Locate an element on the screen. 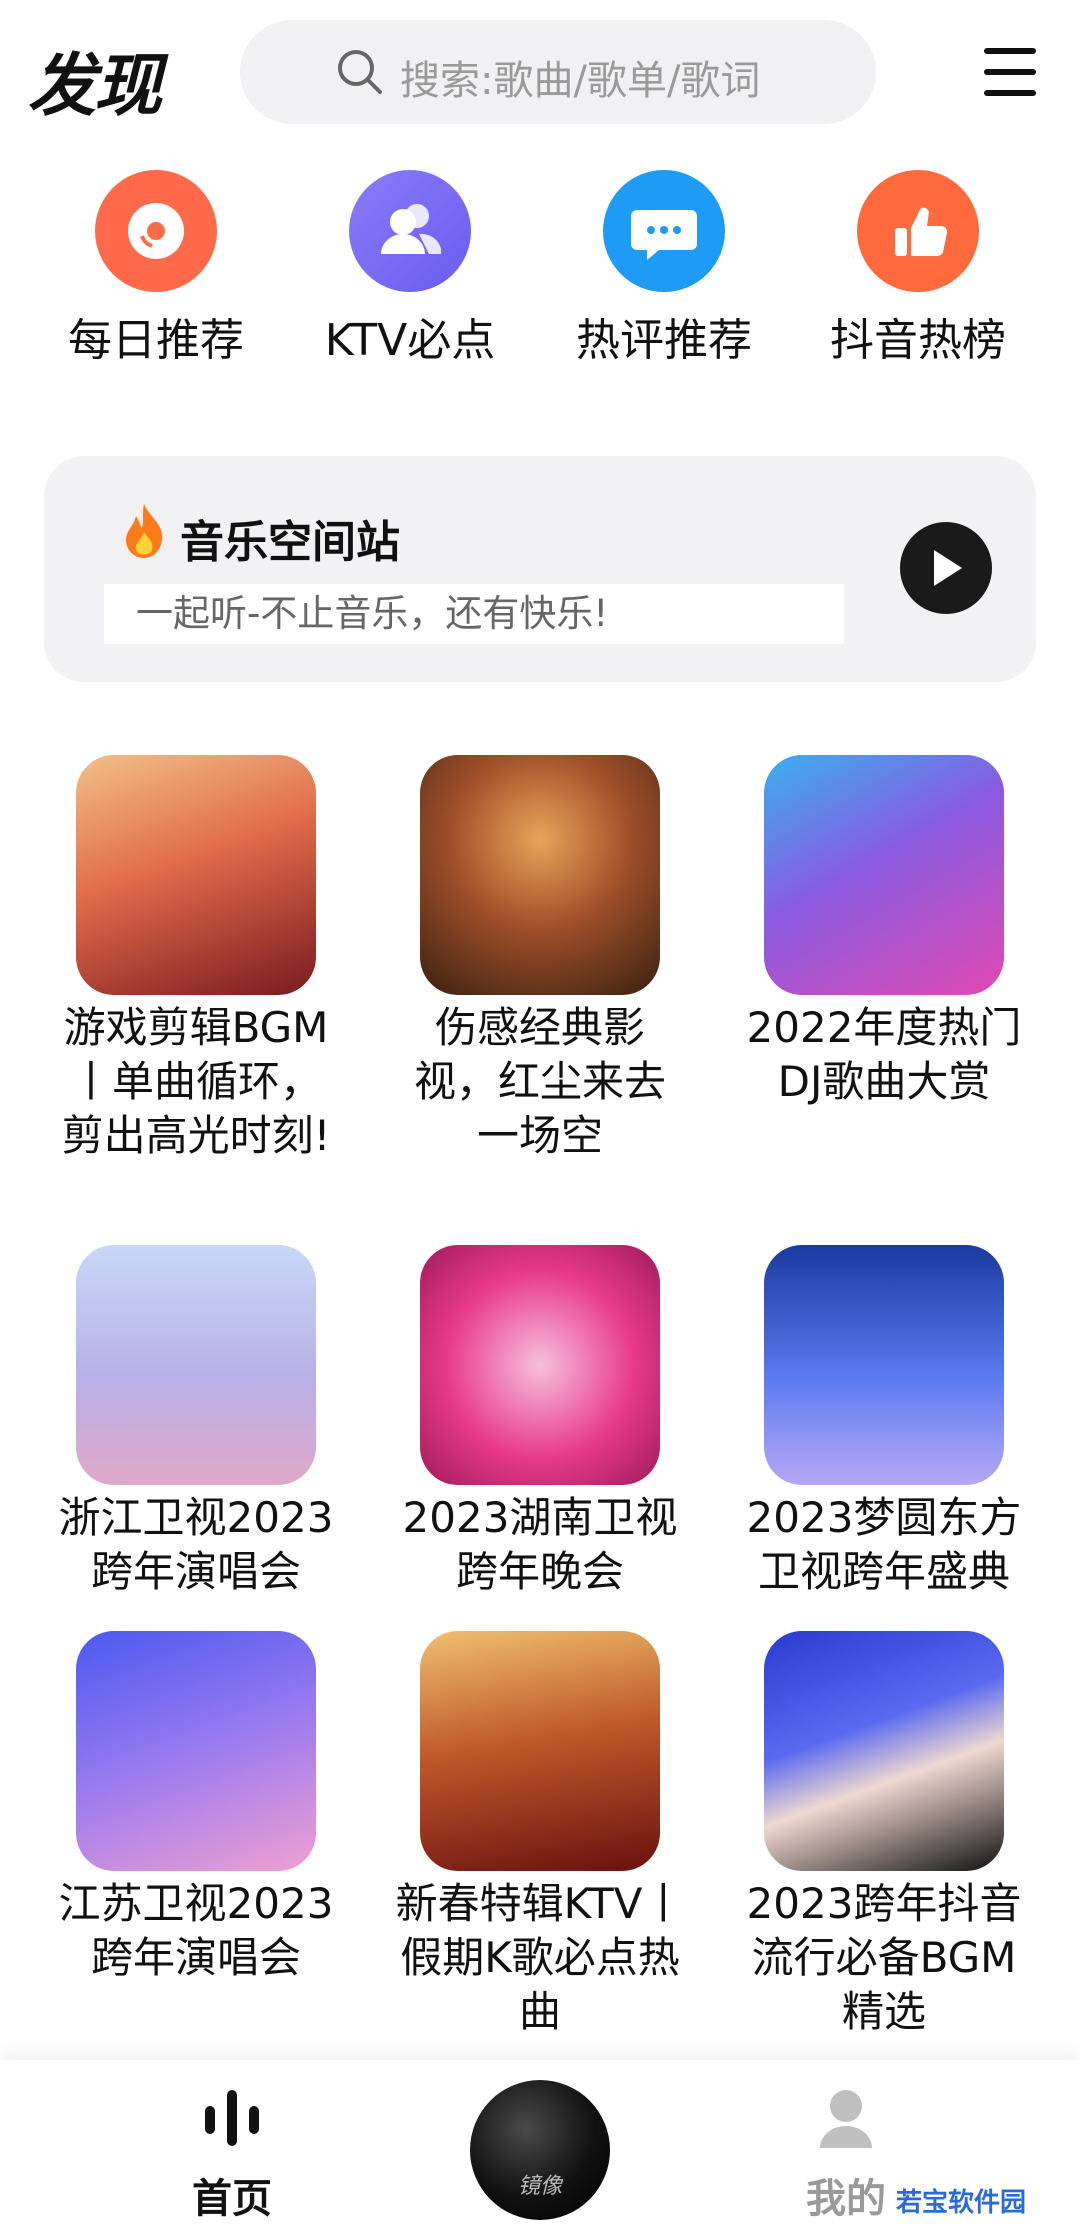 The height and width of the screenshot is (2238, 1080). chat-bubble-icon is located at coordinates (664, 231).